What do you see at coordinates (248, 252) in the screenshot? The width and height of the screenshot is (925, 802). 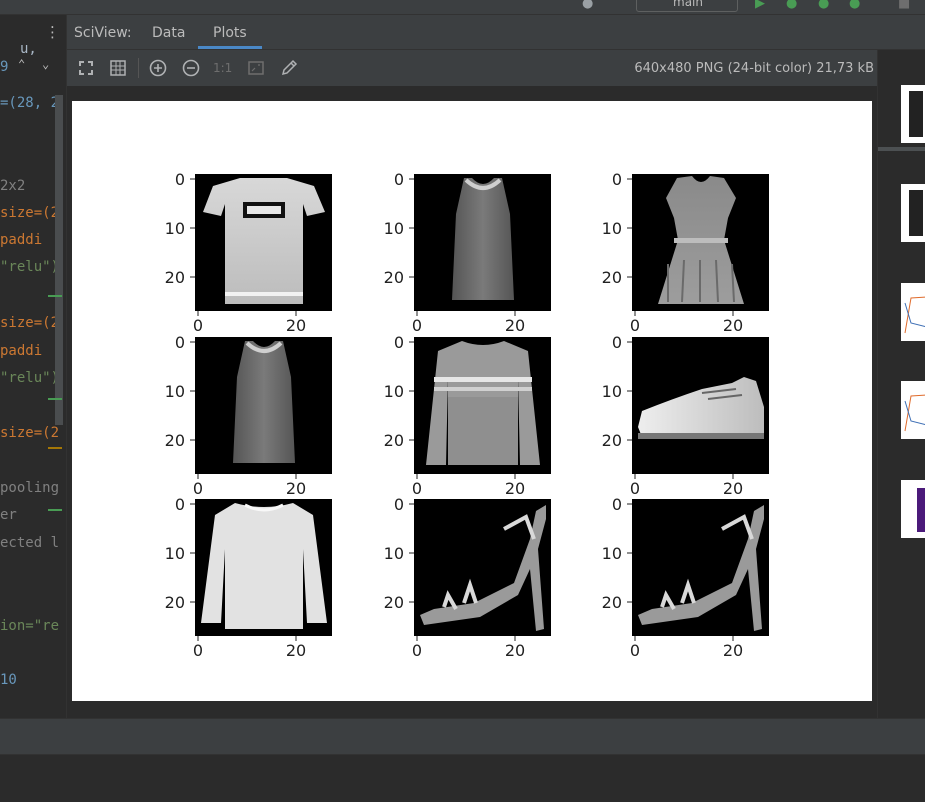 I see `subplot-t-shirt: 0 10 20 0 20` at bounding box center [248, 252].